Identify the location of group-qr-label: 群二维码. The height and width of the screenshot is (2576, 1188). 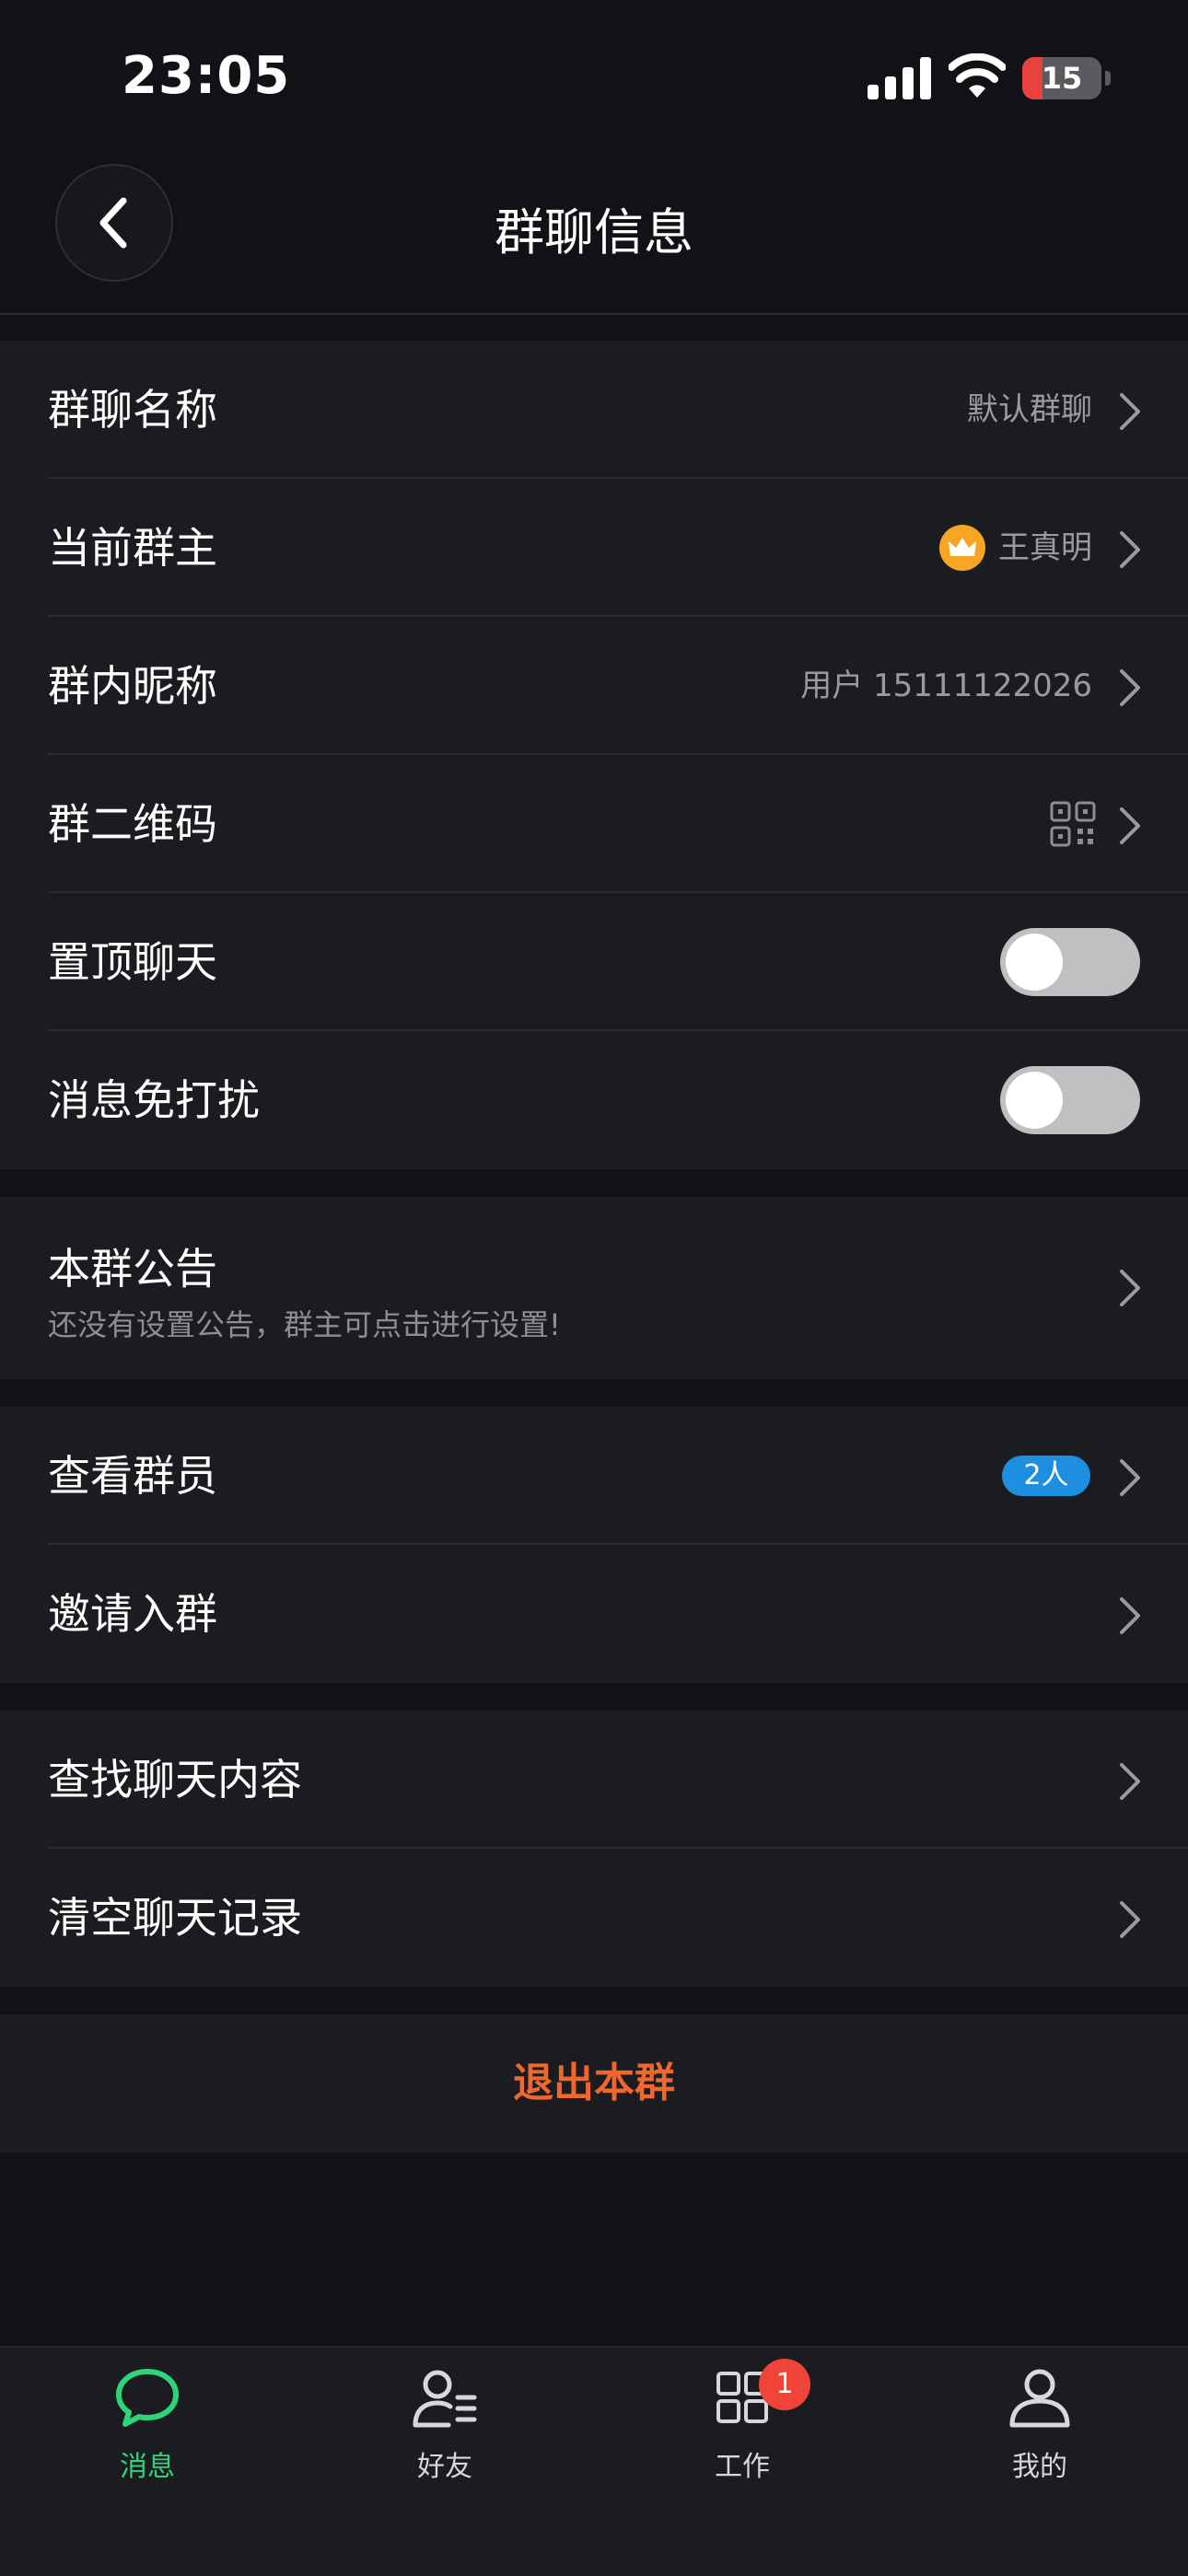
(132, 824).